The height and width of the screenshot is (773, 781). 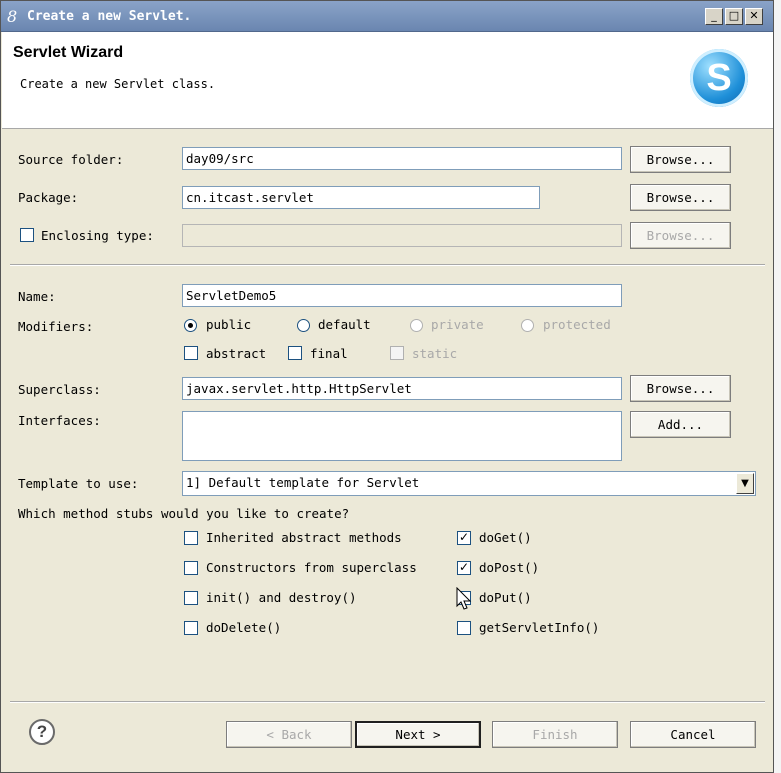 What do you see at coordinates (418, 734) in the screenshot?
I see `next-button: Next >` at bounding box center [418, 734].